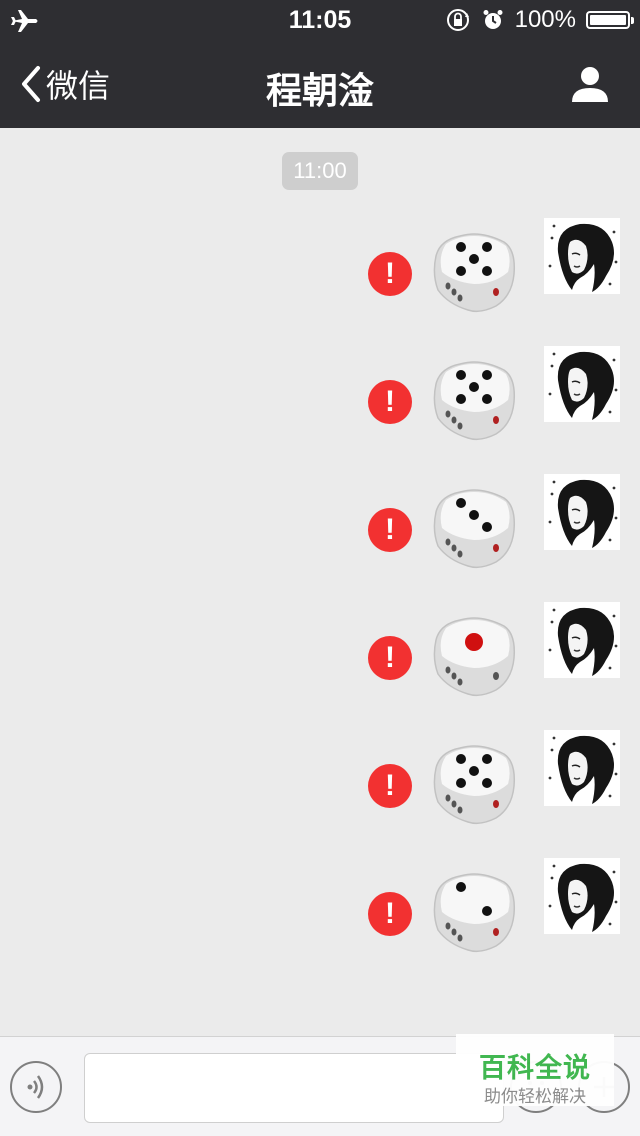  I want to click on battery-fill, so click(608, 20).